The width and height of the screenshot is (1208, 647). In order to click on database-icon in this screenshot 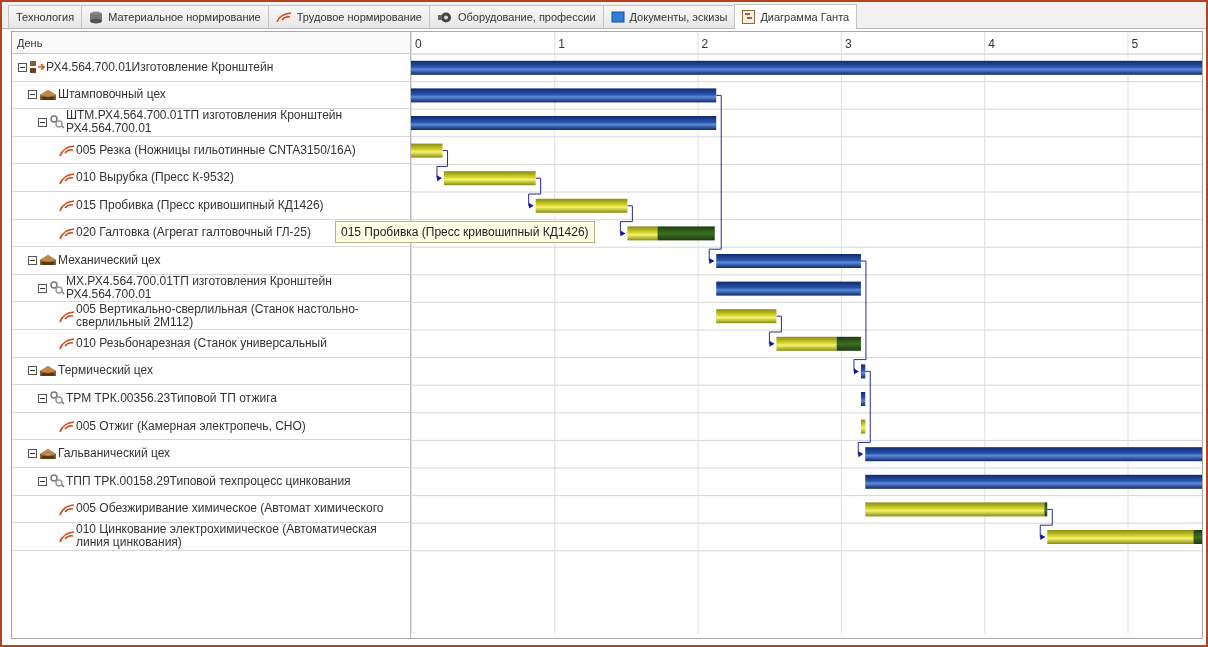, I will do `click(96, 17)`.